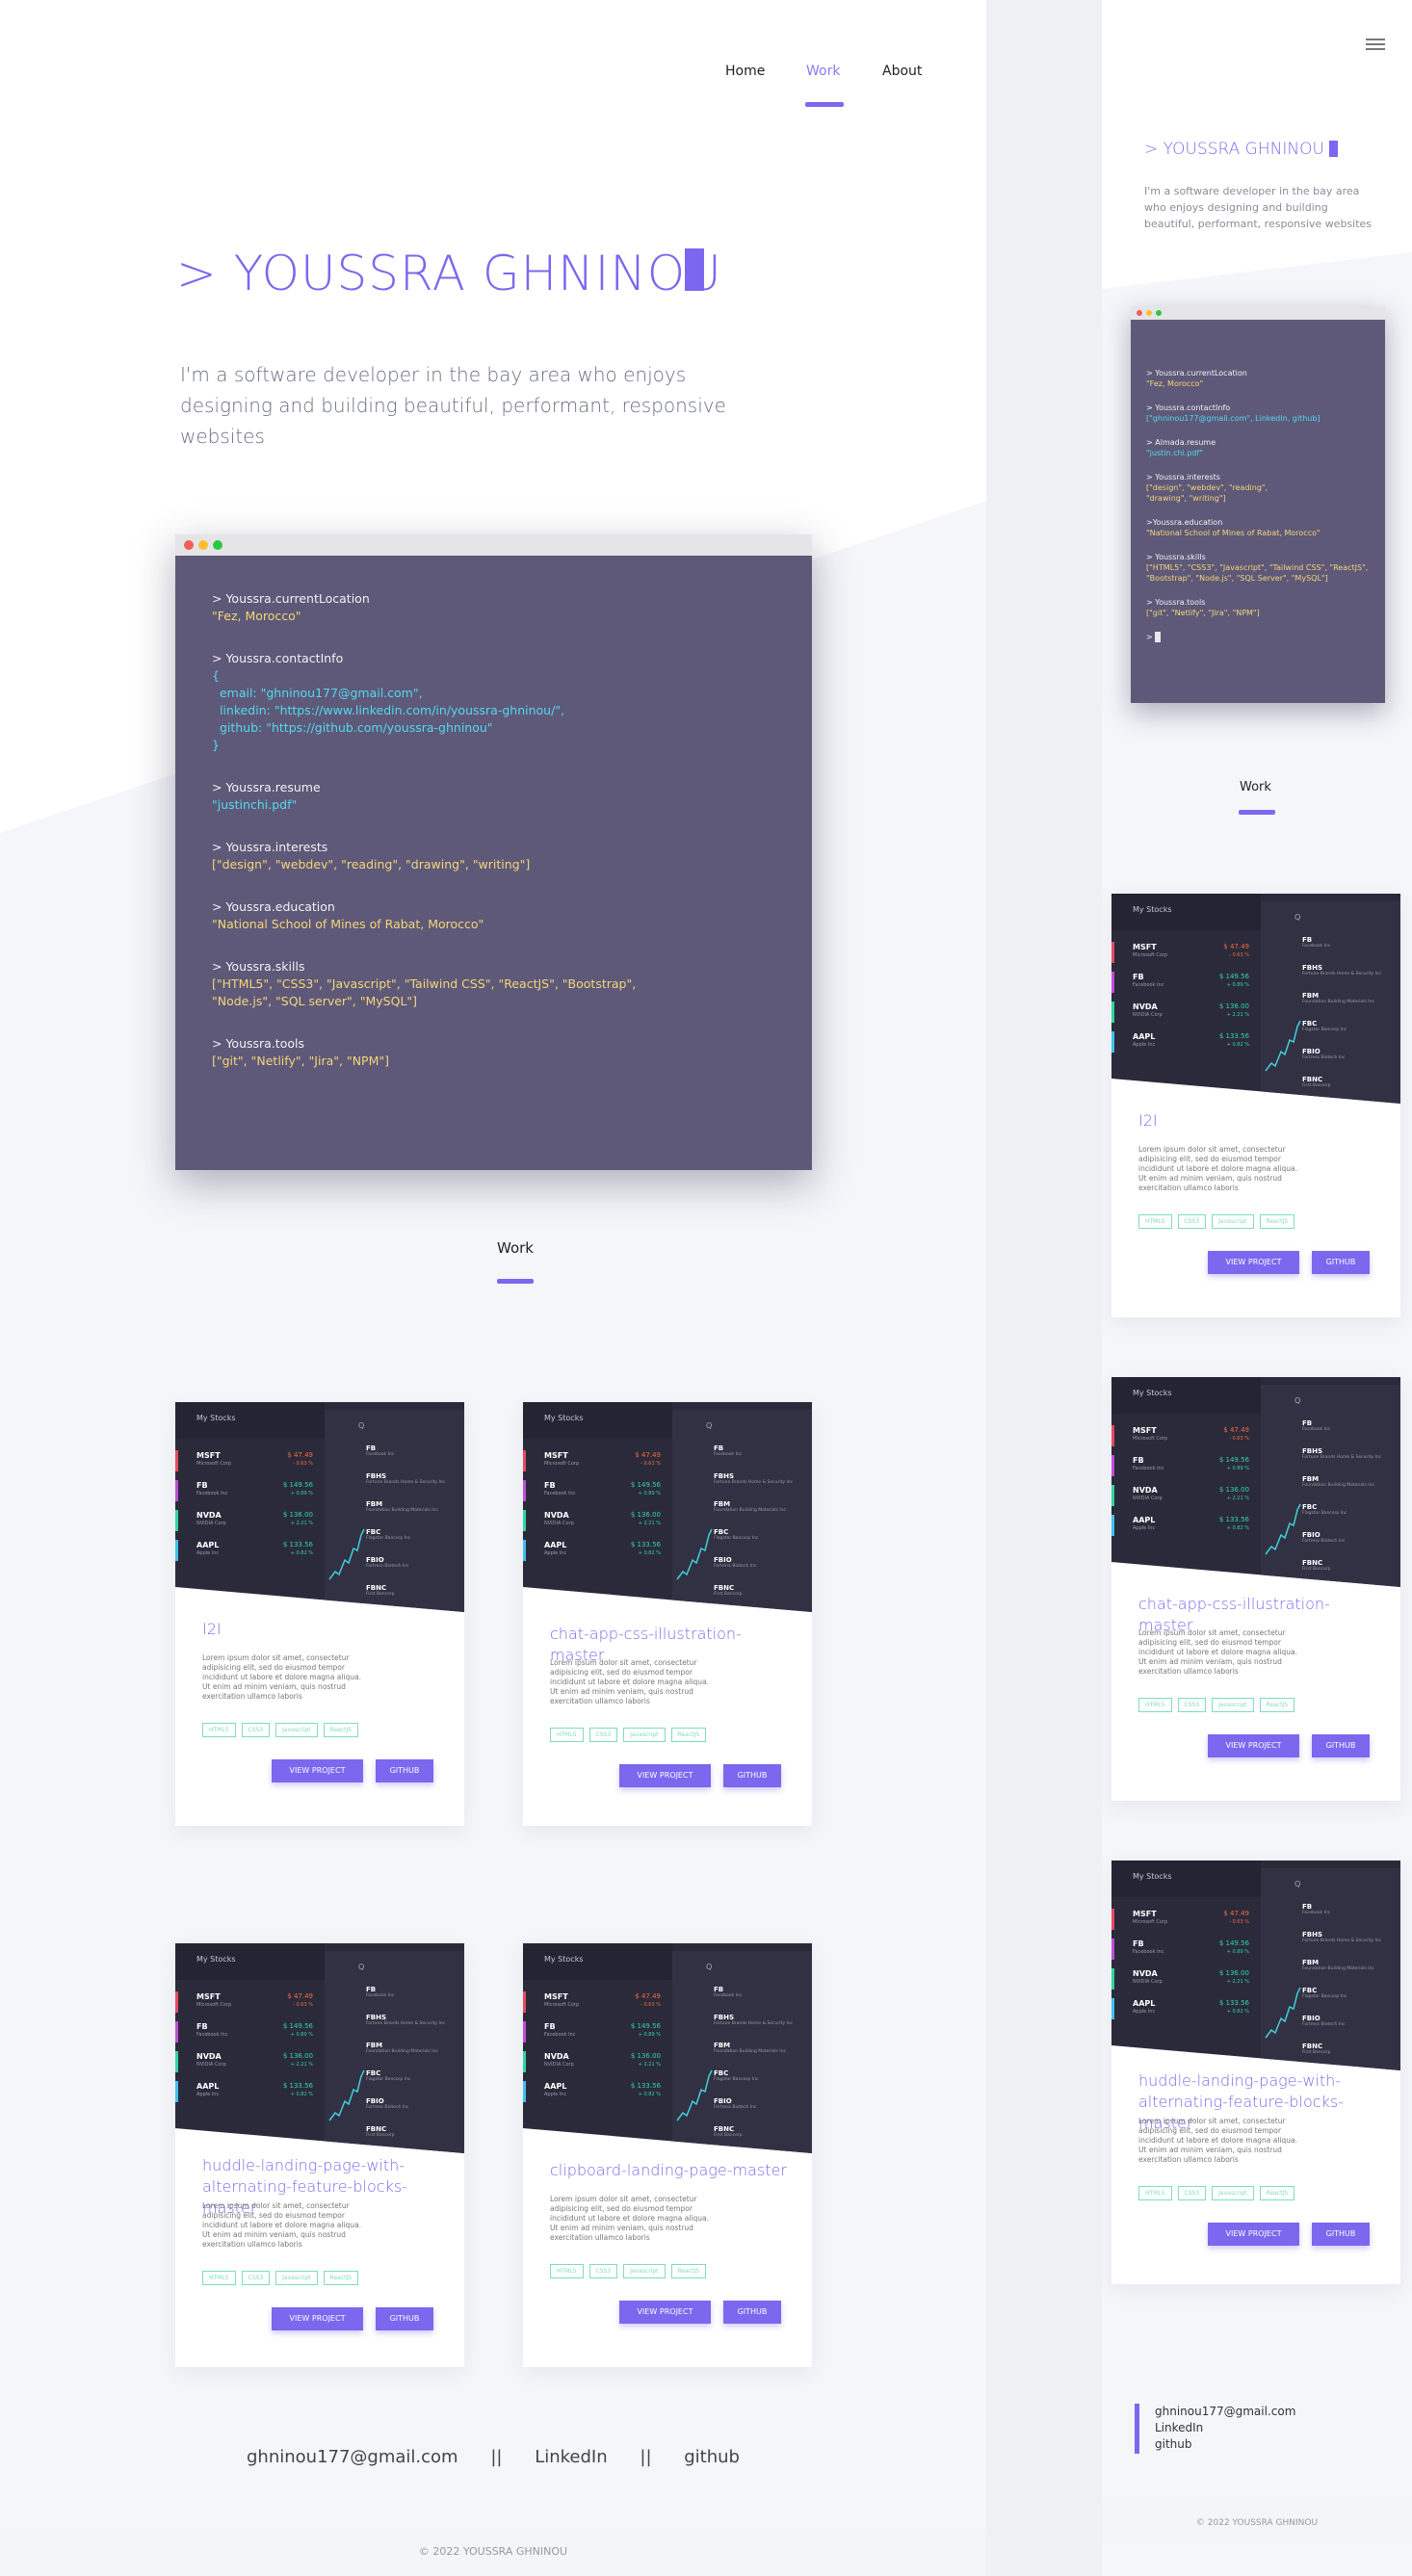 This screenshot has height=2576, width=1412. Describe the element at coordinates (724, 1588) in the screenshot. I see `search-result-ticker: FBNC` at that location.